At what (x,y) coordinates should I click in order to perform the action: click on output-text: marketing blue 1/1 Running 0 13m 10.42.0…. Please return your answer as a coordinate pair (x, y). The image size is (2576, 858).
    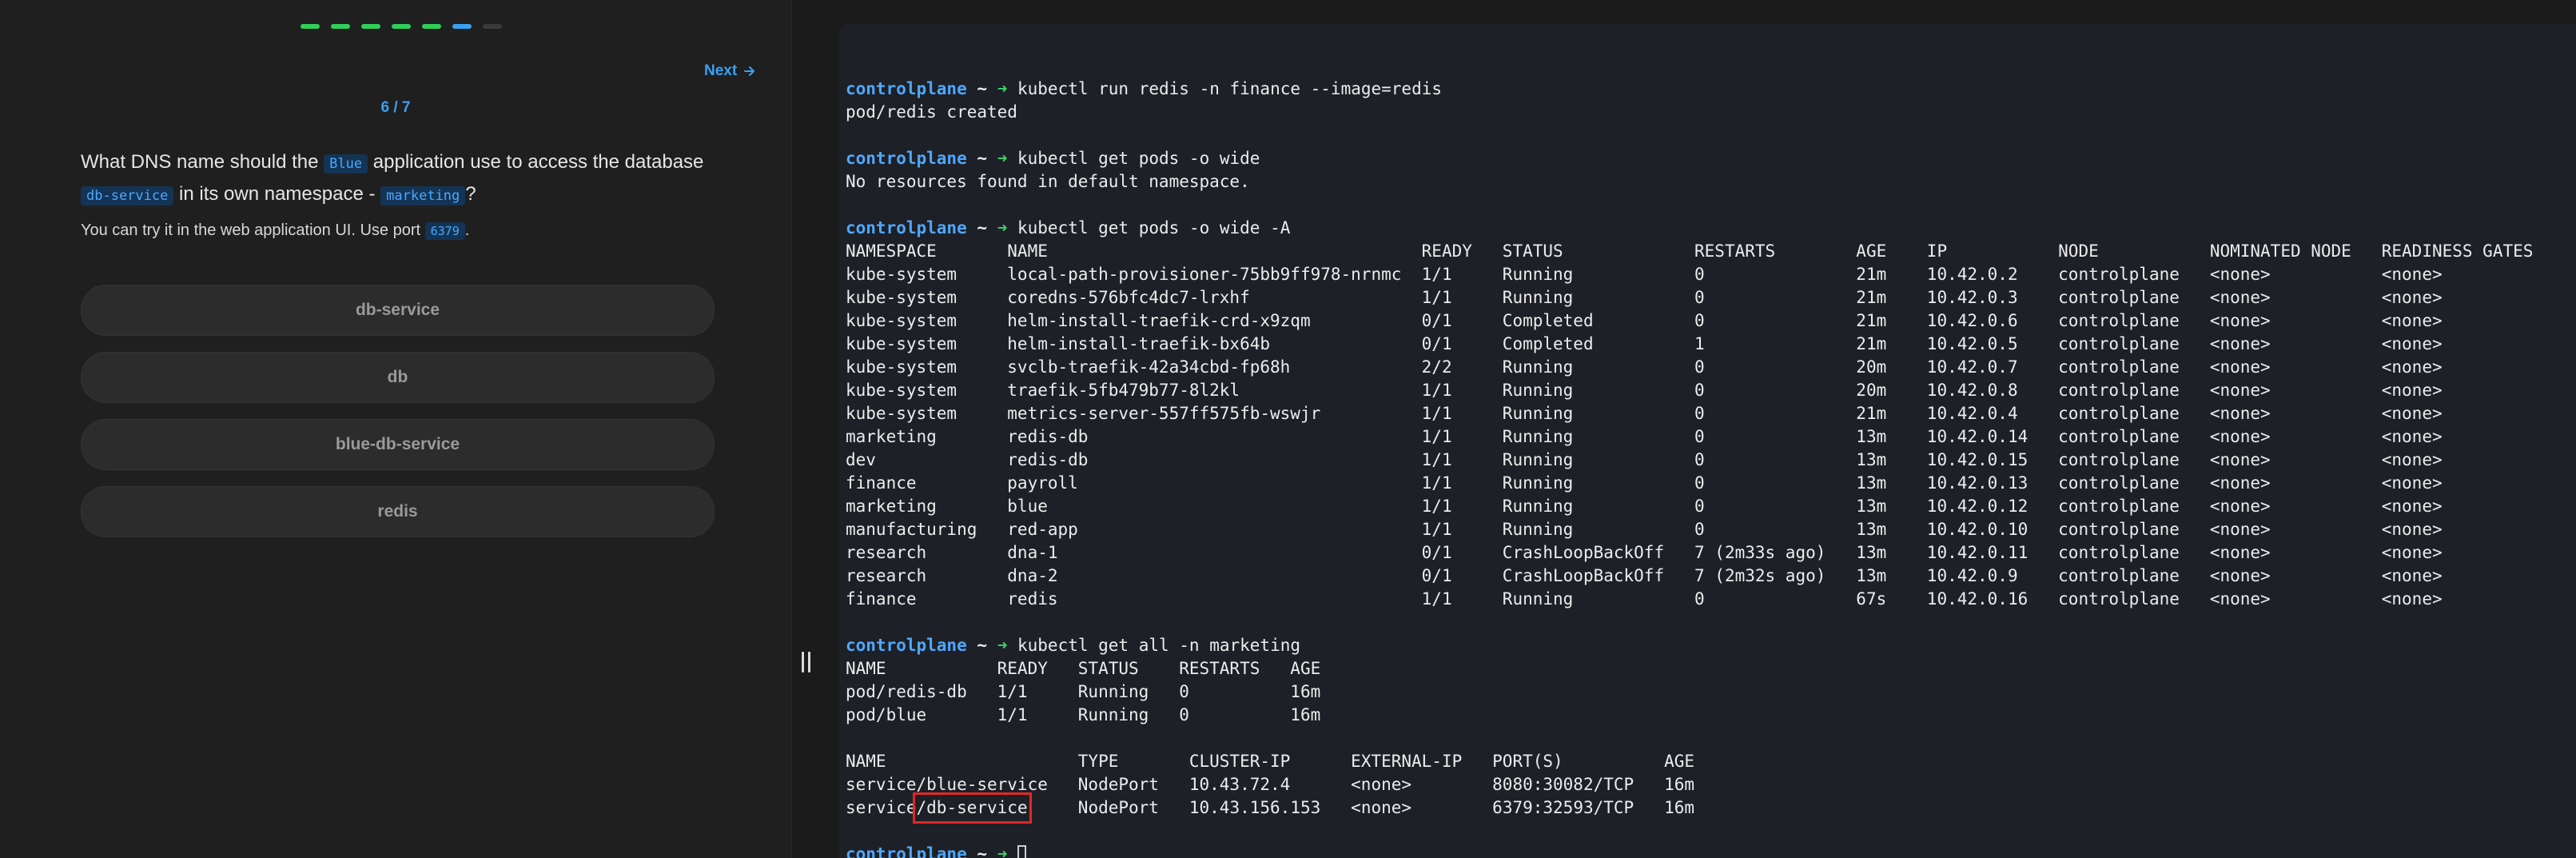
    Looking at the image, I should click on (1645, 506).